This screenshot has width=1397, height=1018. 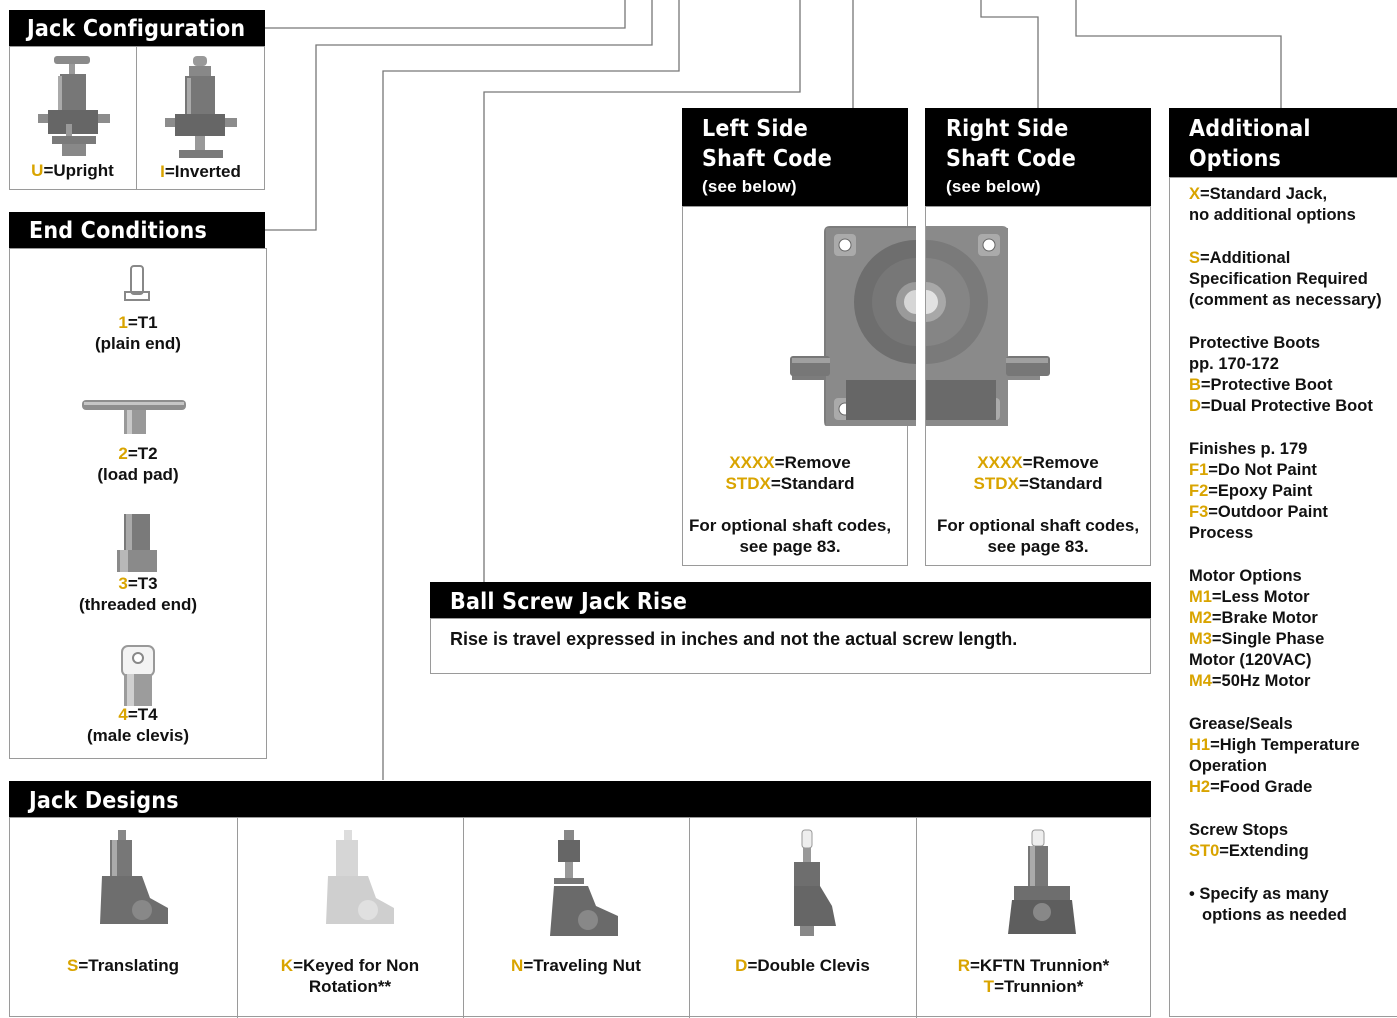 What do you see at coordinates (138, 464) in the screenshot?
I see `end-condition-2: 2=T2 (load pad)` at bounding box center [138, 464].